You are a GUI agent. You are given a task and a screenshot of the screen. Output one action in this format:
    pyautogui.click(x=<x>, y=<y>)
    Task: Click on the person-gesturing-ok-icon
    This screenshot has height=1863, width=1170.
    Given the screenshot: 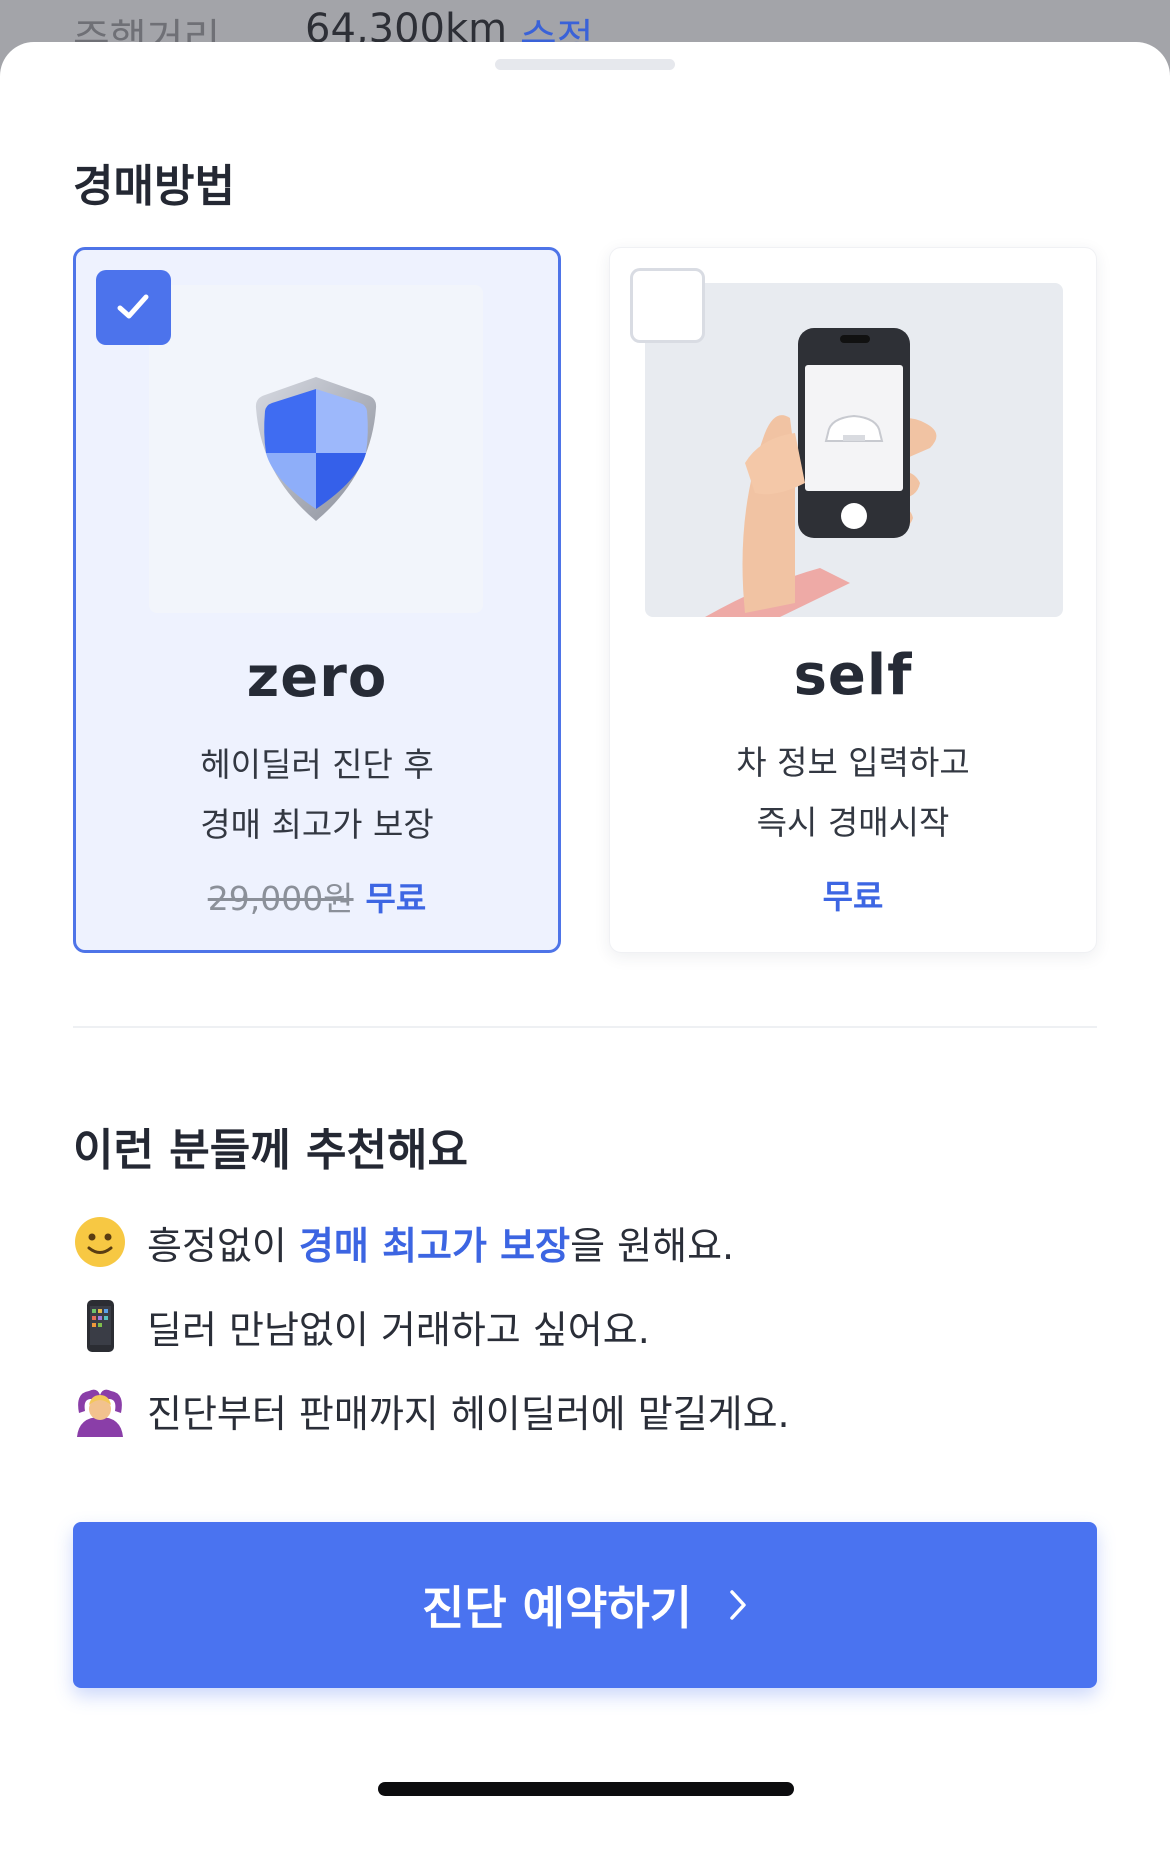 What is the action you would take?
    pyautogui.click(x=100, y=1410)
    